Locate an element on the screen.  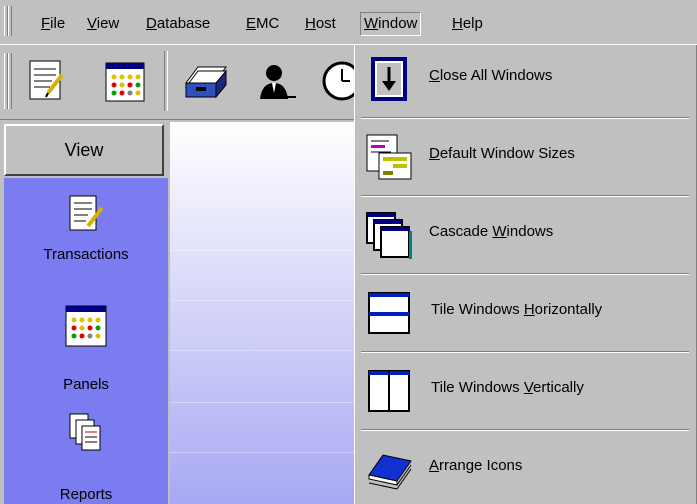
menu-item-close-all-windows: Close All Windows is located at coordinates (525, 79).